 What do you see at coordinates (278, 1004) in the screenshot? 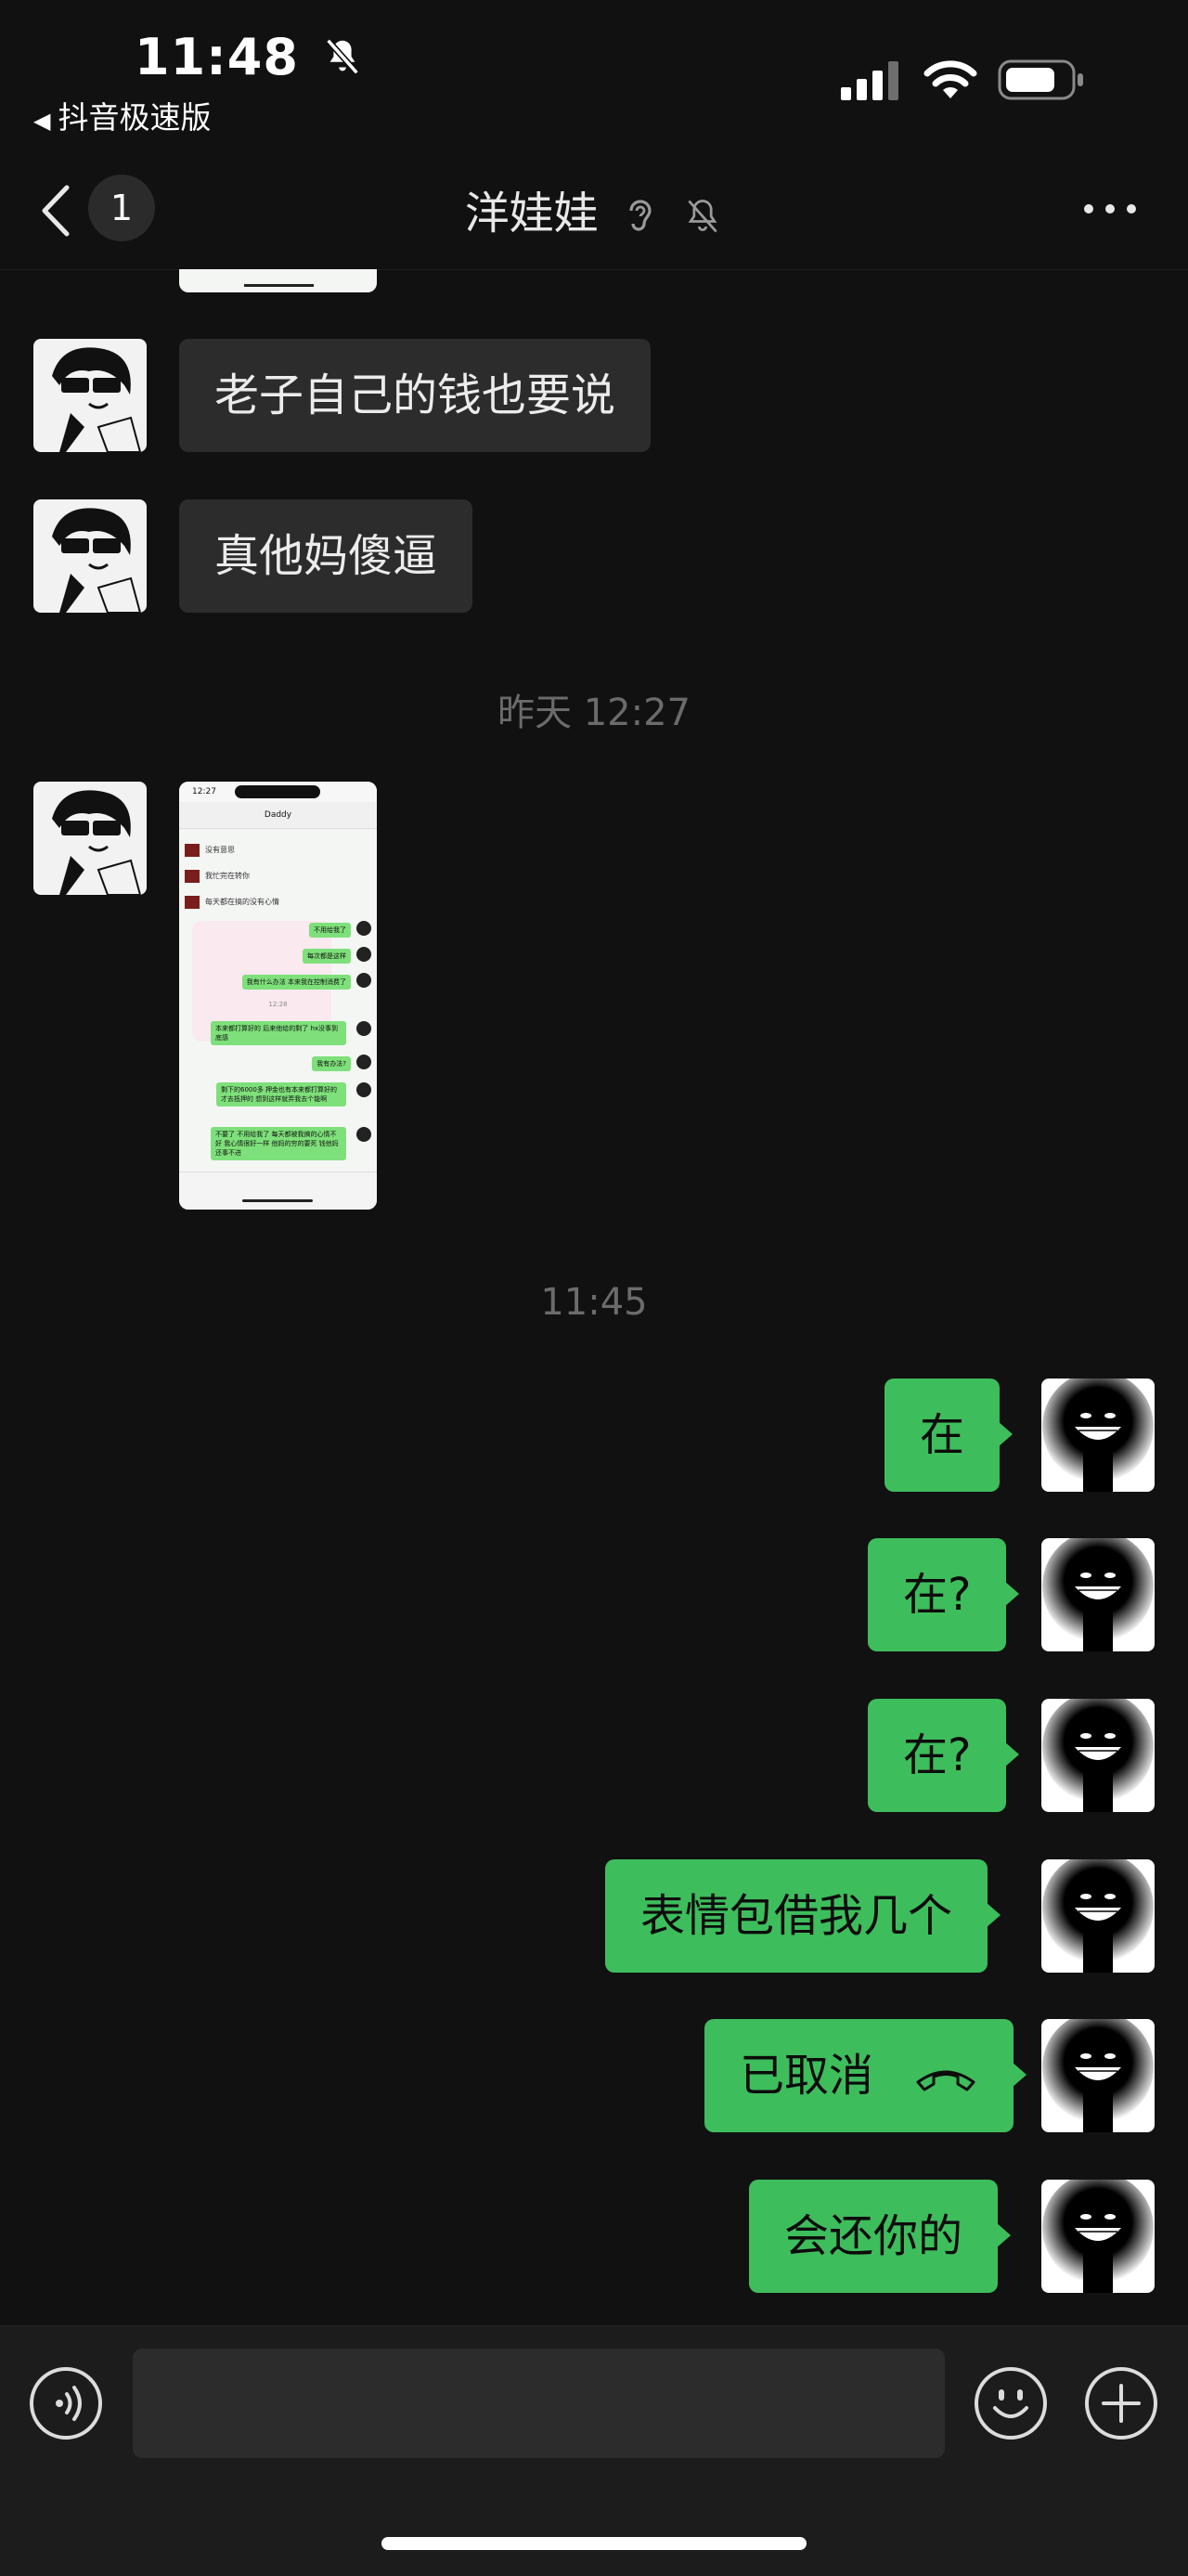
I see `thumb-line: 12:28` at bounding box center [278, 1004].